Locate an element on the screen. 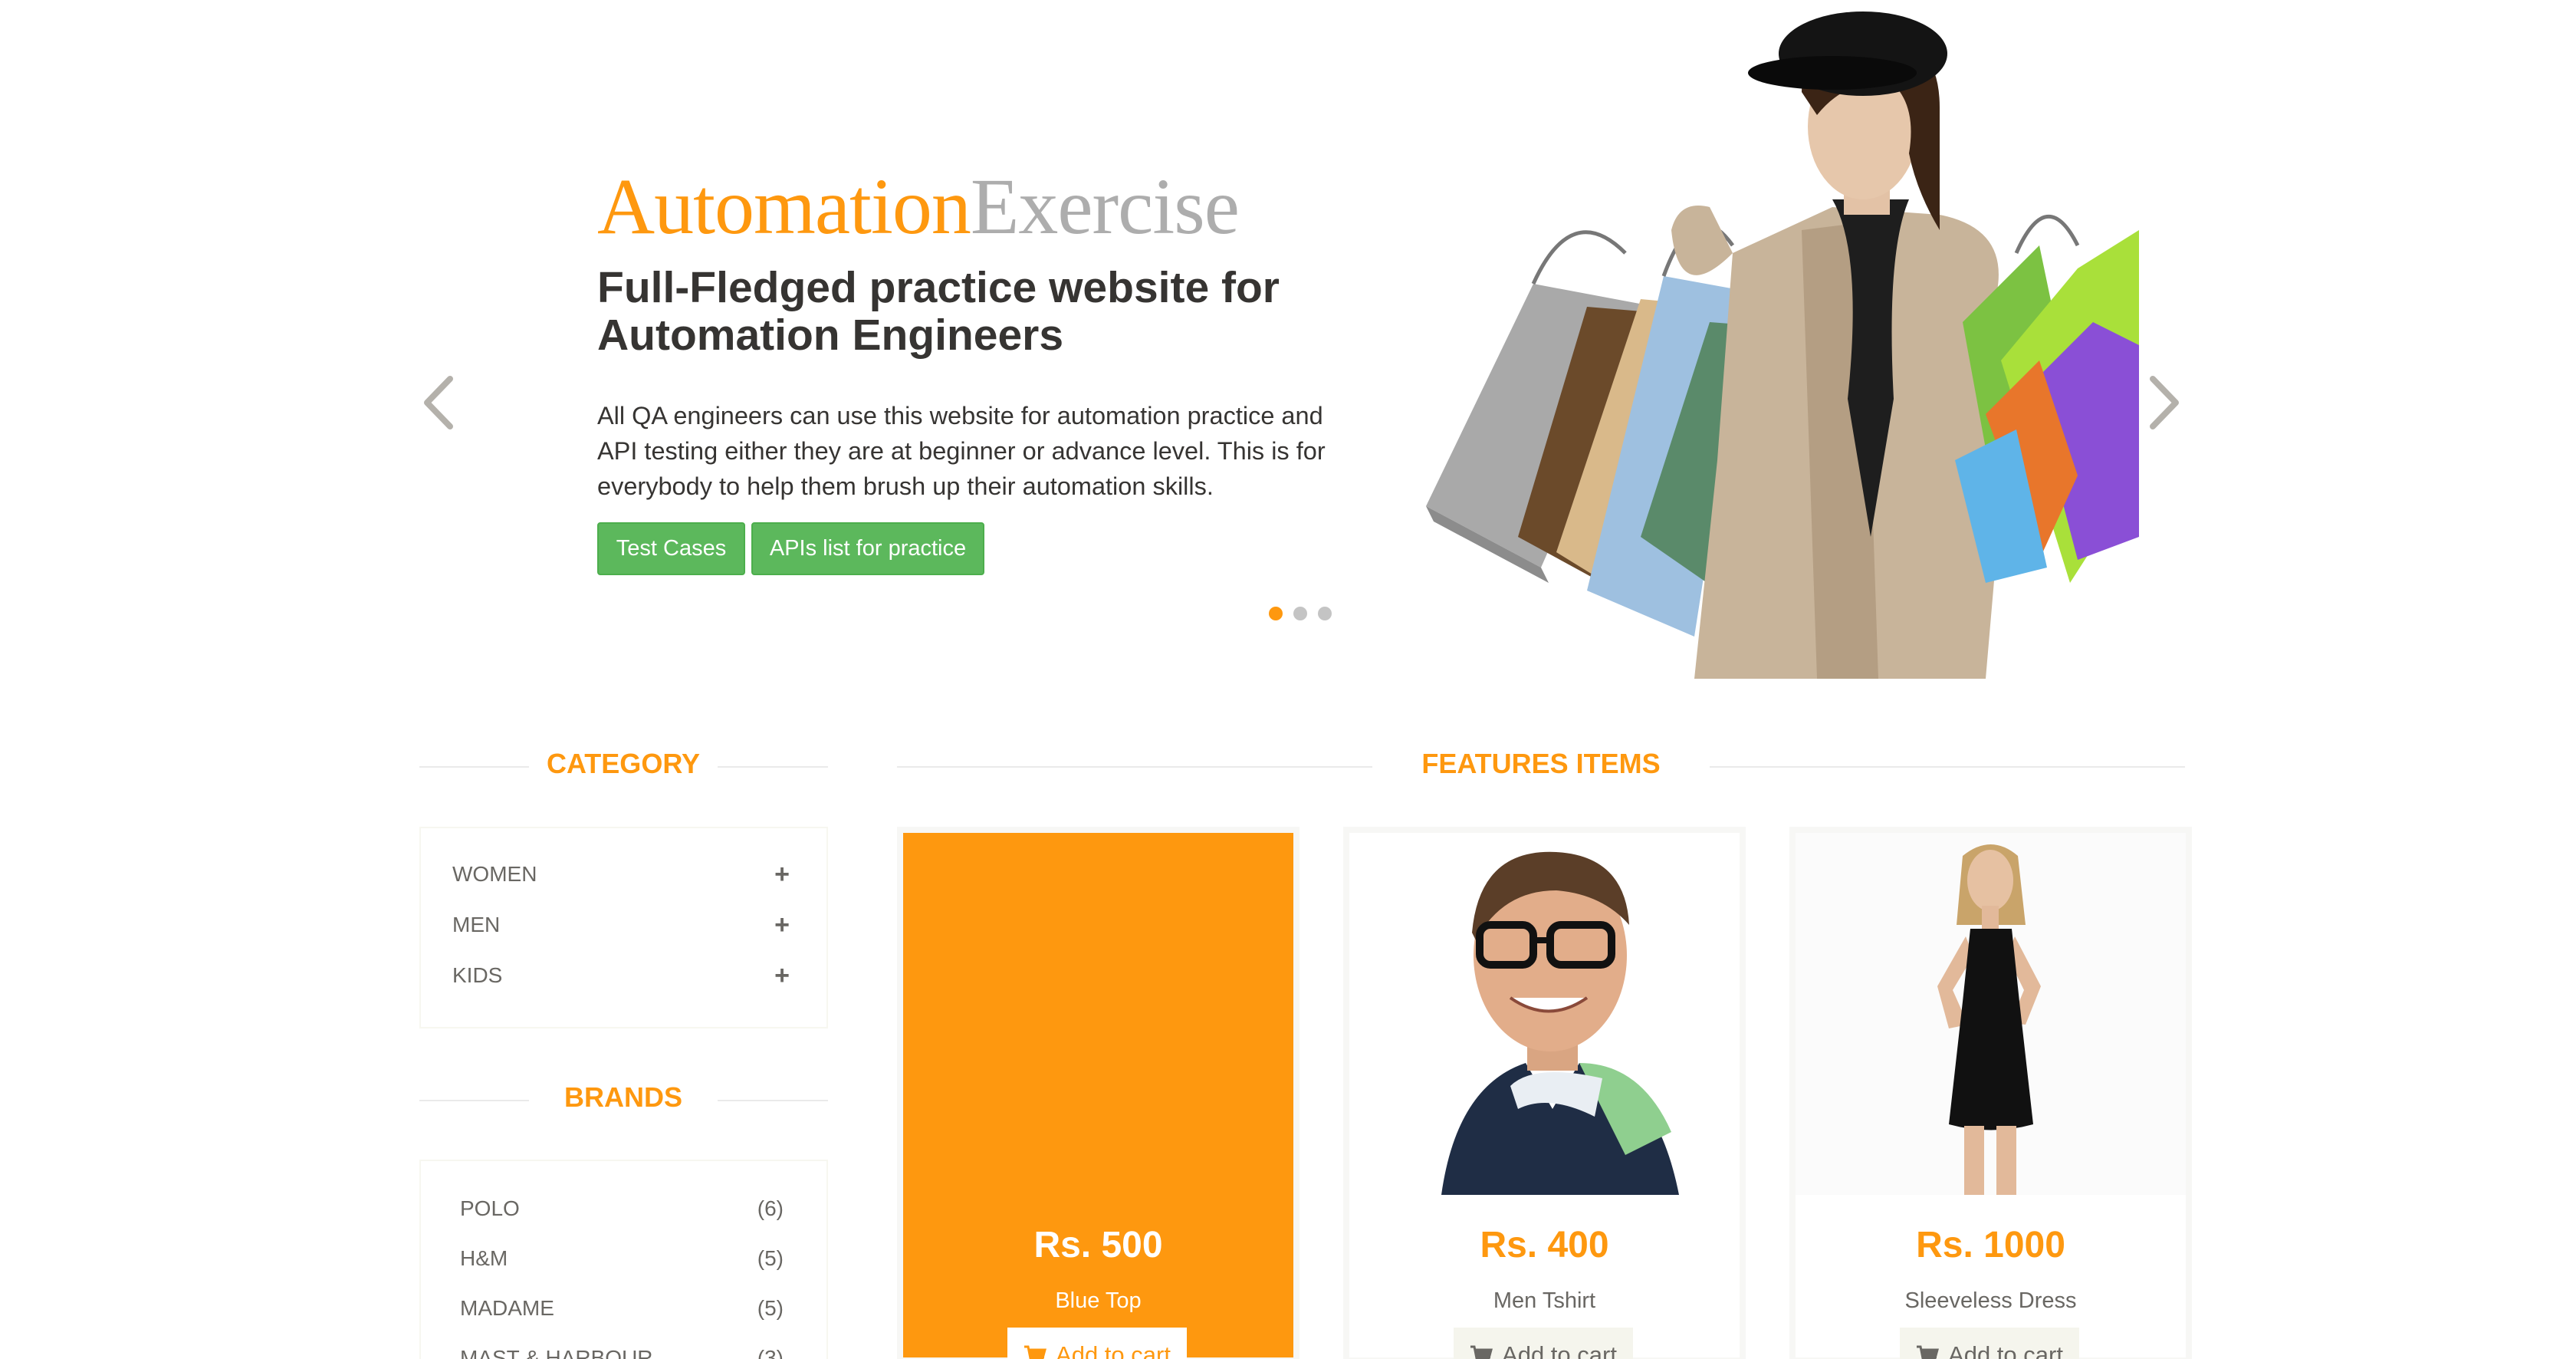 Image resolution: width=2576 pixels, height=1359 pixels. logo-part-automation: Automation is located at coordinates (784, 207).